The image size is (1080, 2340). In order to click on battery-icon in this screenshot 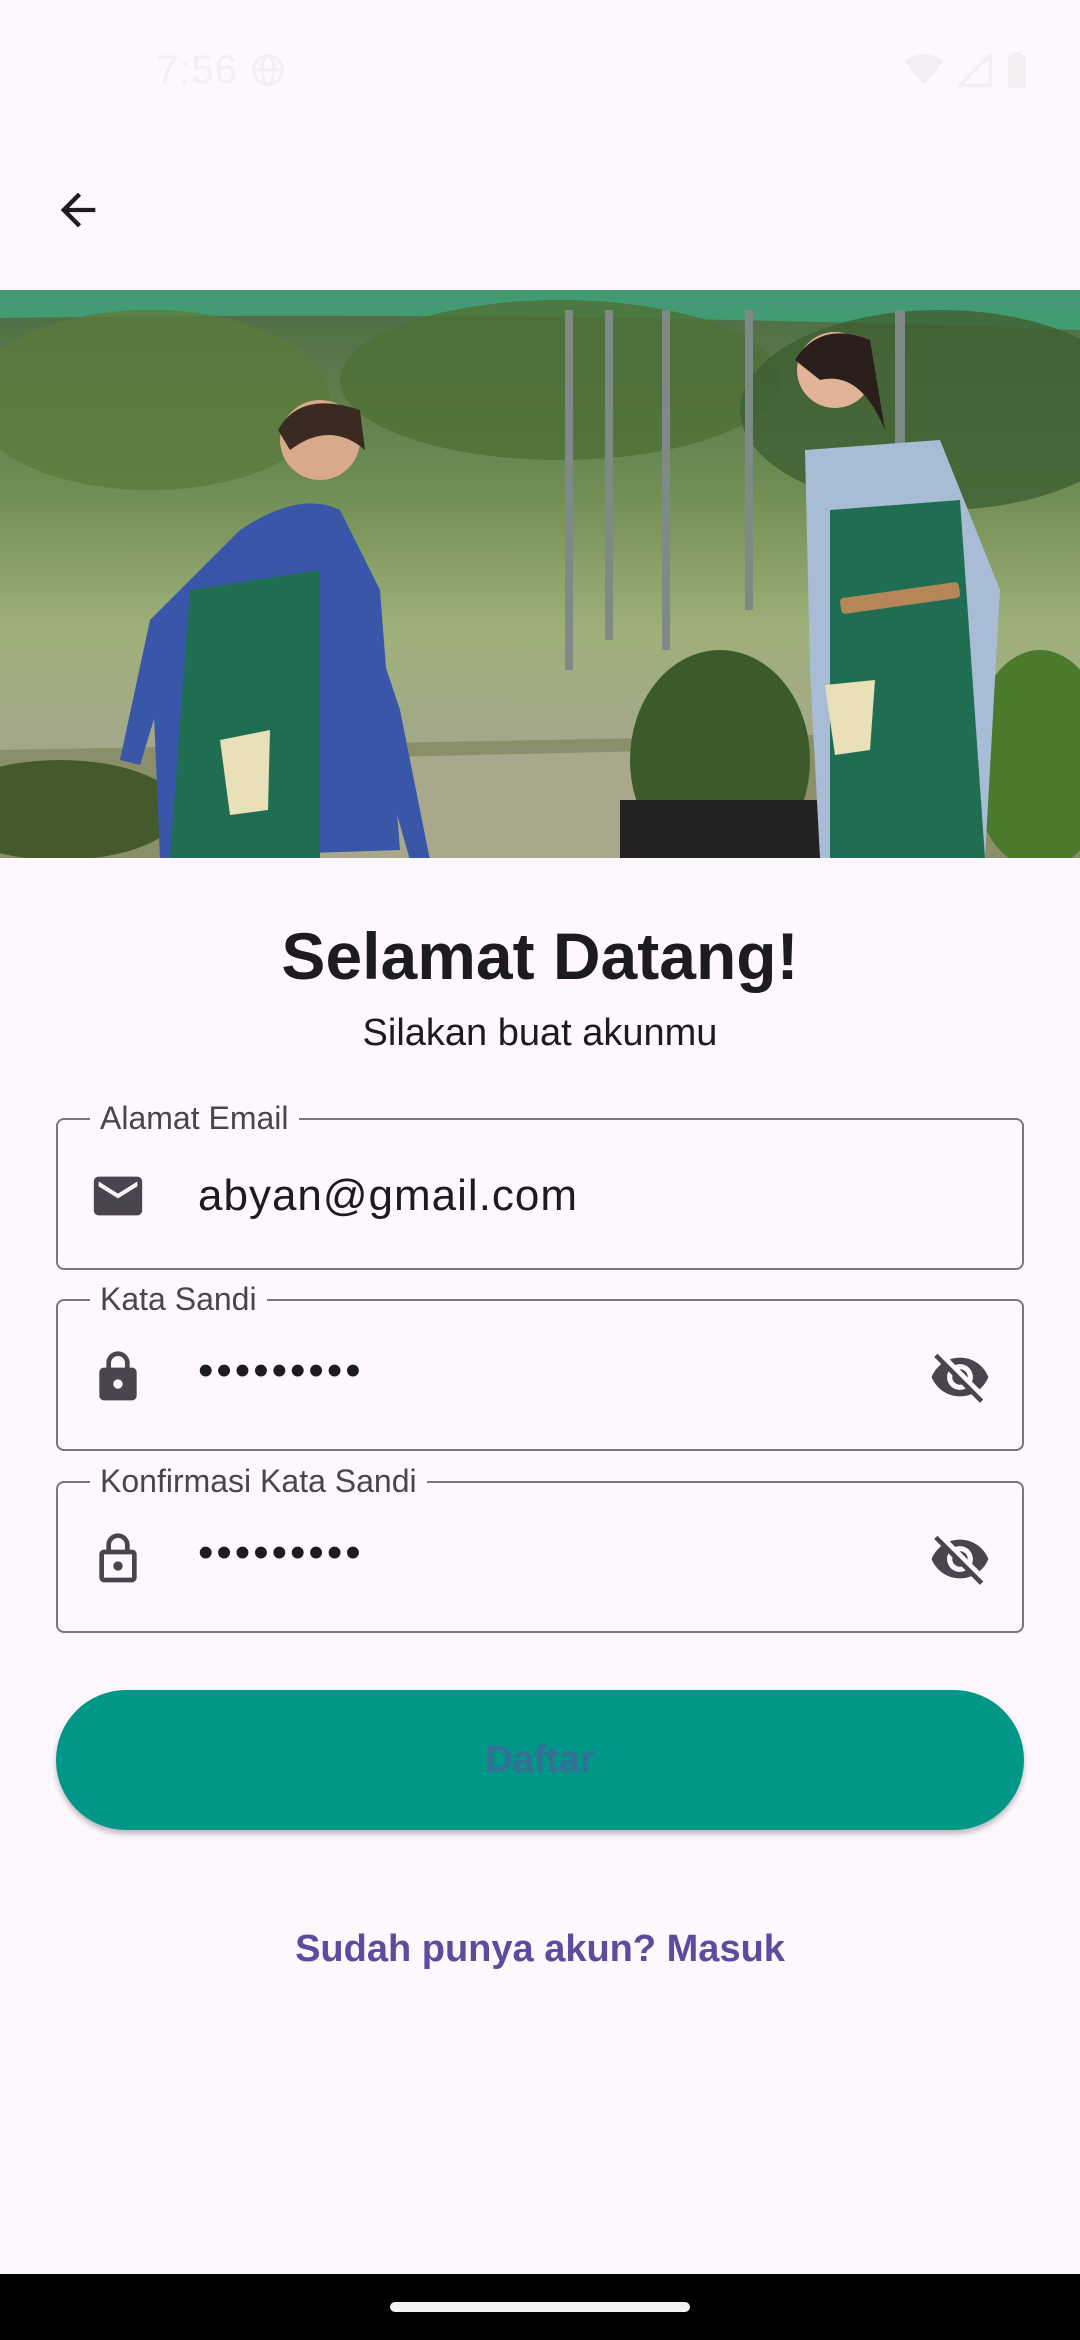, I will do `click(1017, 70)`.